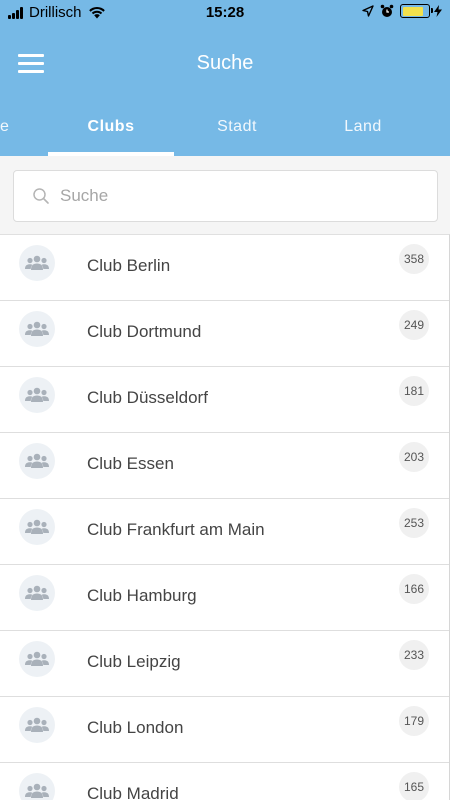 The image size is (450, 800). I want to click on club-row: Club Madrid 165, so click(224, 781).